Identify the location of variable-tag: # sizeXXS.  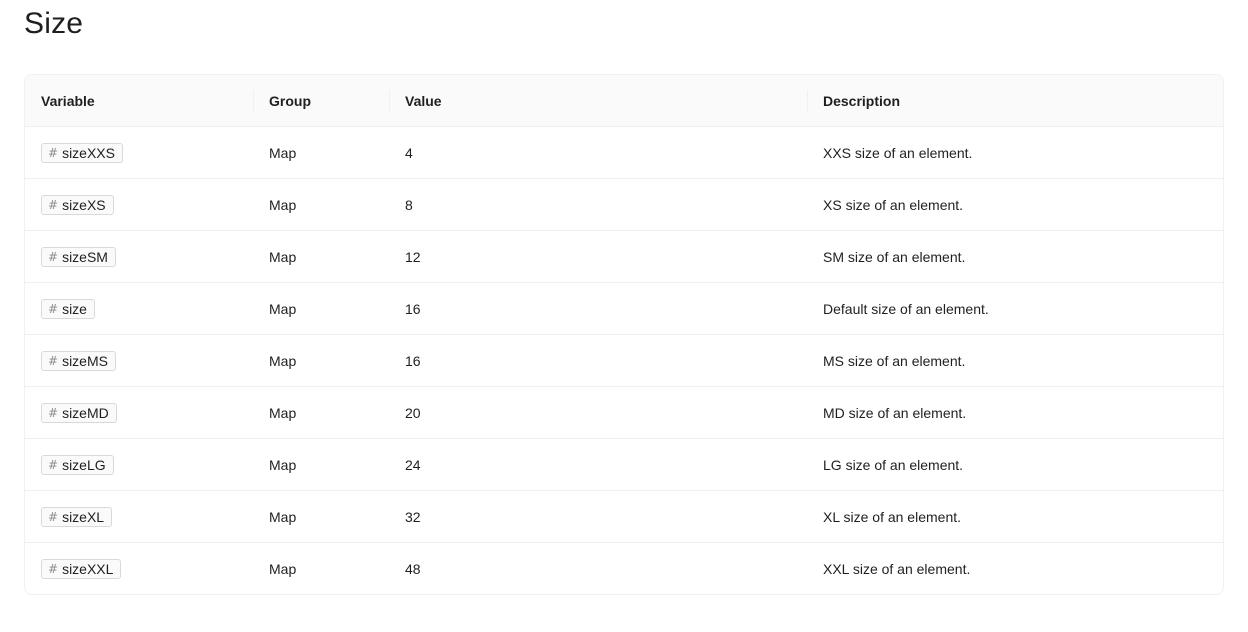
(82, 152).